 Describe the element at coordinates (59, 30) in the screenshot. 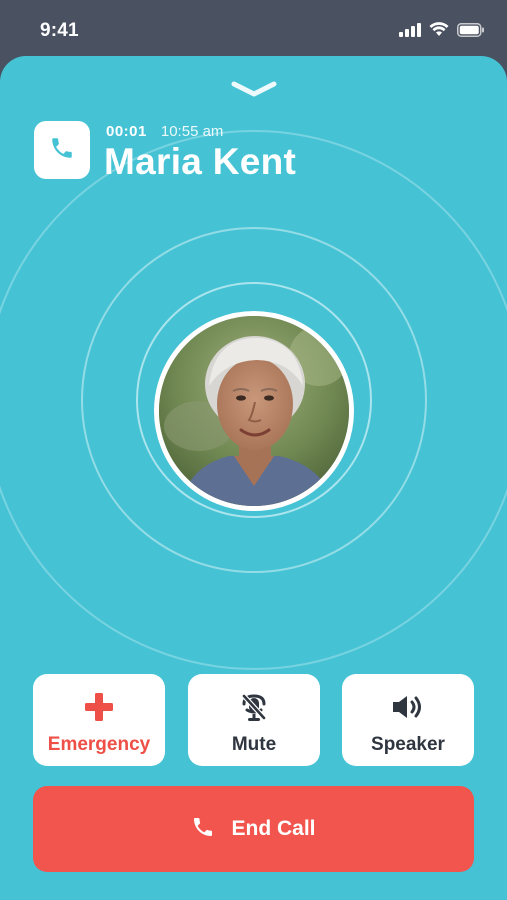

I see `status-time: 9:41` at that location.